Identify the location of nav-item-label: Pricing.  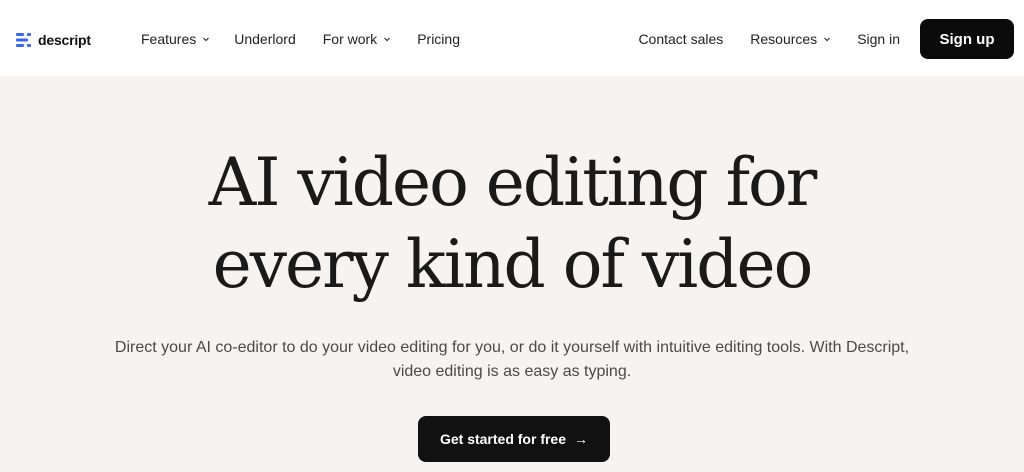
(438, 39).